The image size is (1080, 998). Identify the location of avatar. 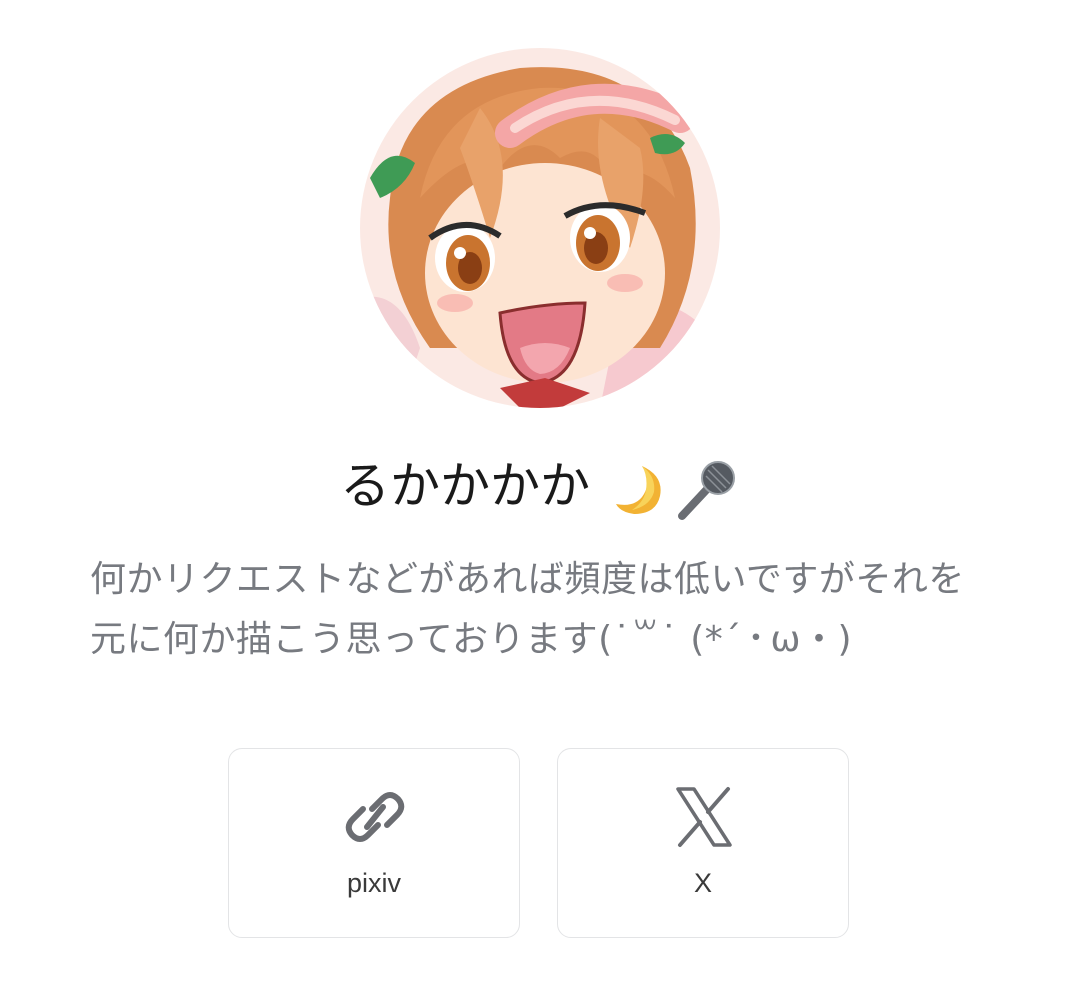
(540, 228).